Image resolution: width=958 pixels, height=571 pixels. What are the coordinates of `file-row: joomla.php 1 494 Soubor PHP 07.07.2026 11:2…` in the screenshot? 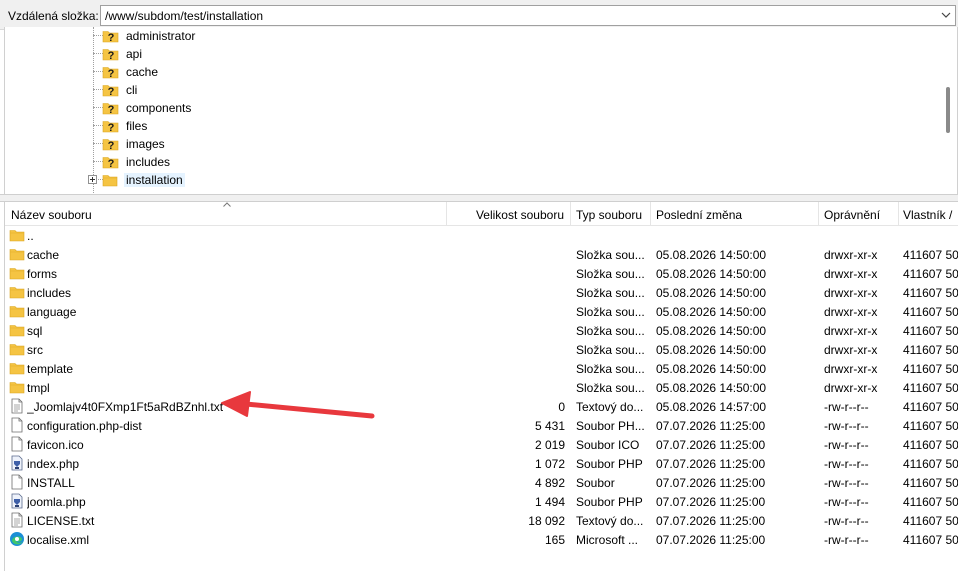 It's located at (481, 501).